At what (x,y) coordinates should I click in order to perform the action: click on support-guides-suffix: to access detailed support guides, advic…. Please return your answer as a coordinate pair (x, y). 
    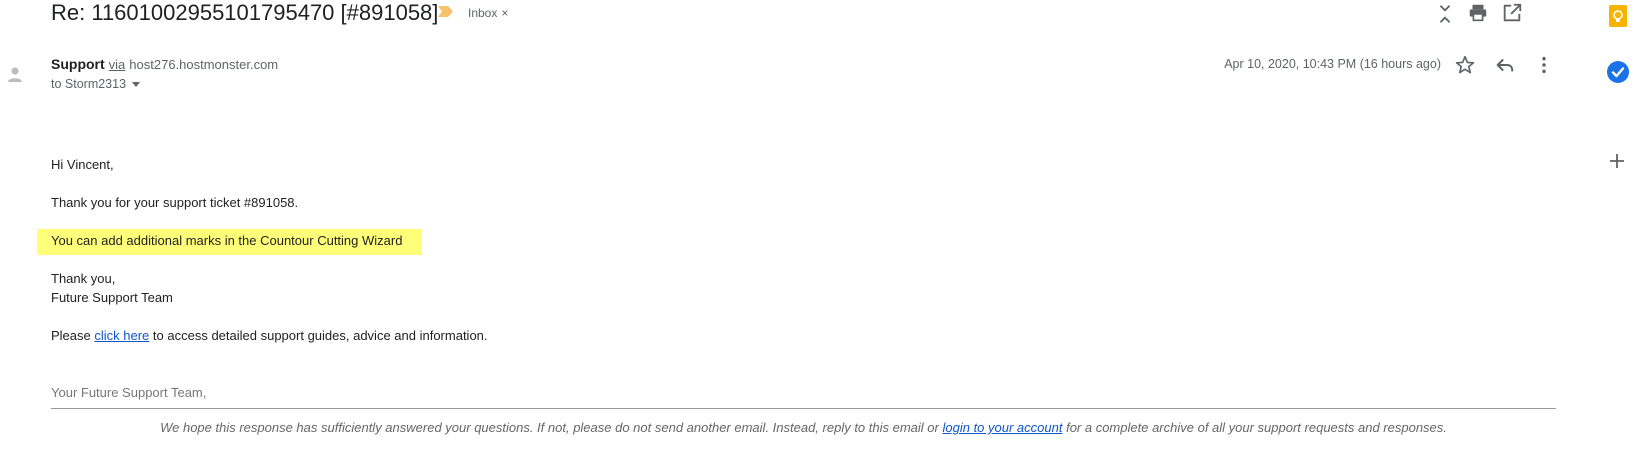
    Looking at the image, I should click on (320, 335).